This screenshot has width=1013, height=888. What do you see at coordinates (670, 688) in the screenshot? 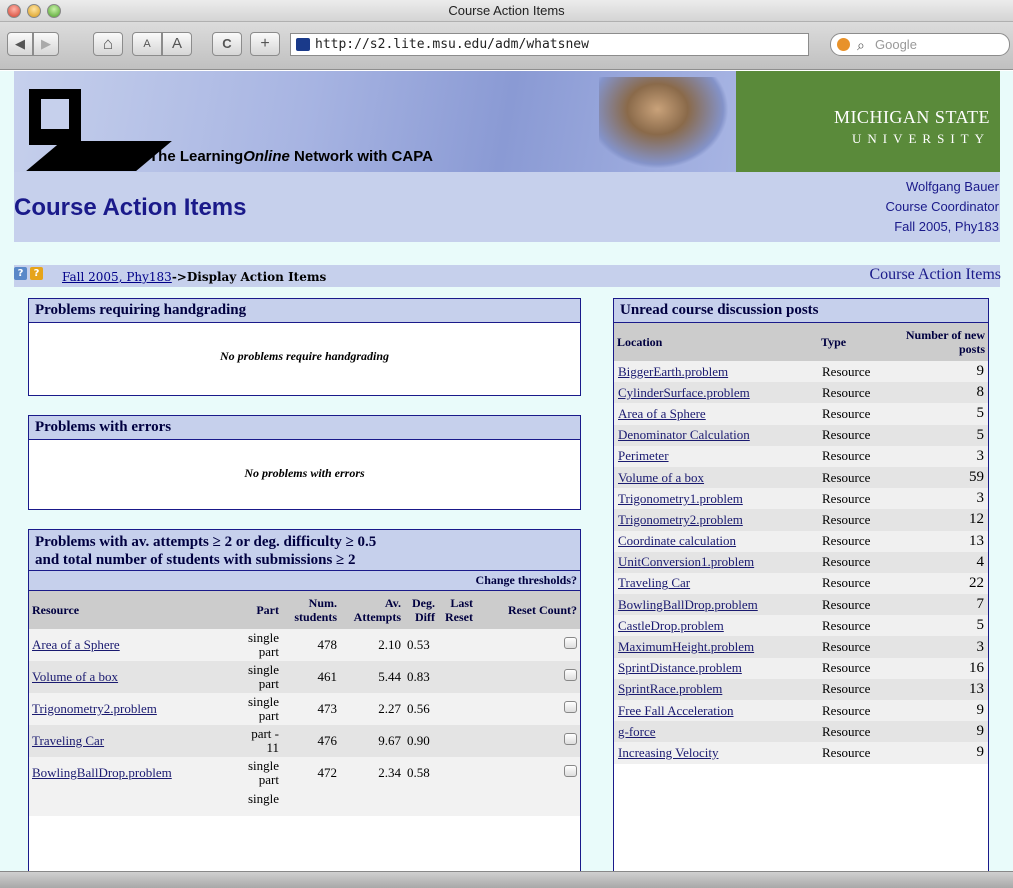
I see `location-link: SprintRace.problem` at bounding box center [670, 688].